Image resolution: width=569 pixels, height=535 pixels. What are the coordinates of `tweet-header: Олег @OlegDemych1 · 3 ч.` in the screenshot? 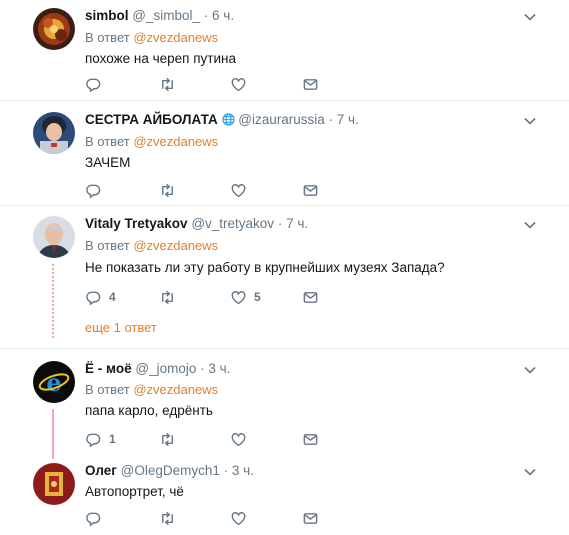 It's located at (169, 470).